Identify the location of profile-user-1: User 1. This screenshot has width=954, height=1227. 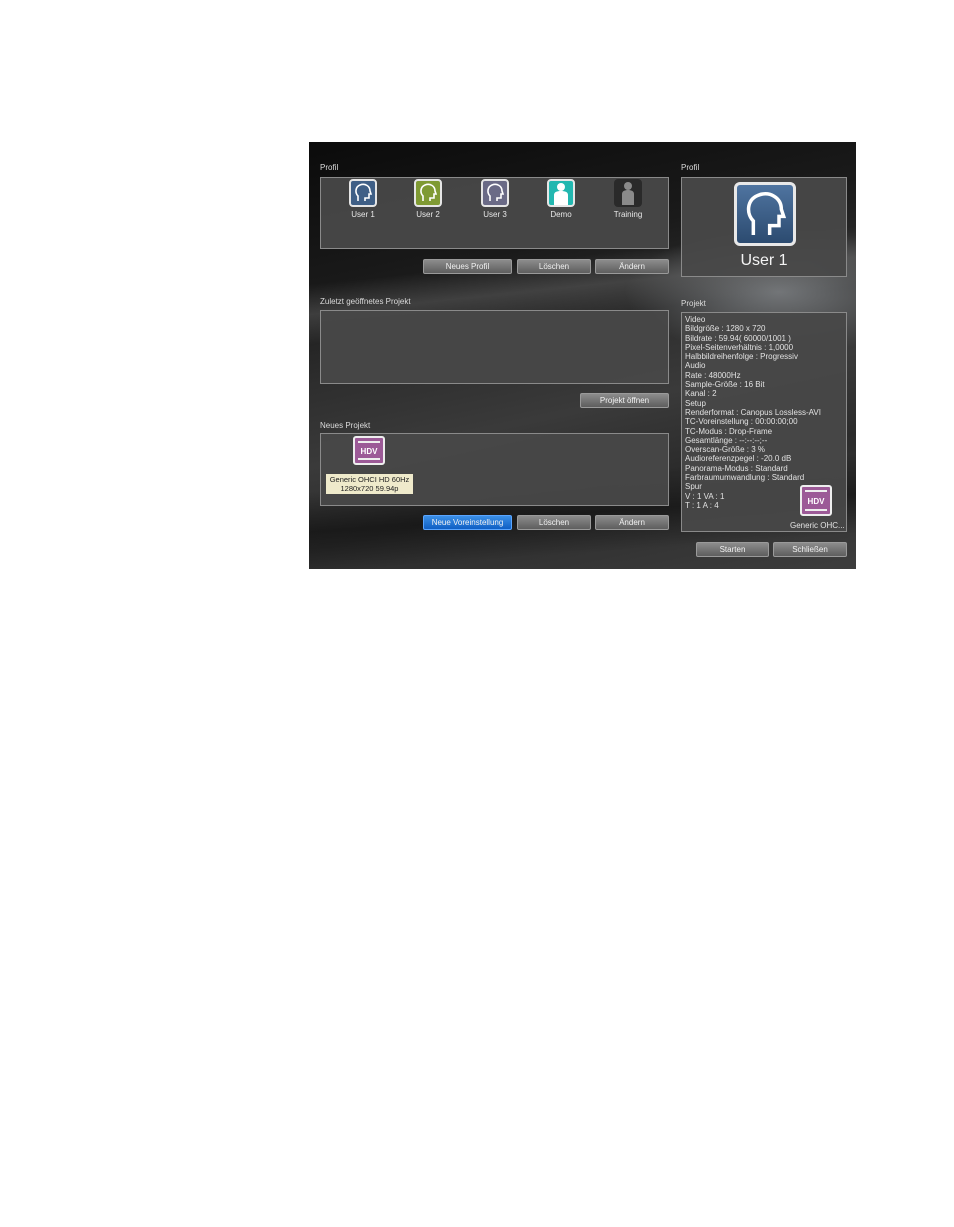
(363, 199).